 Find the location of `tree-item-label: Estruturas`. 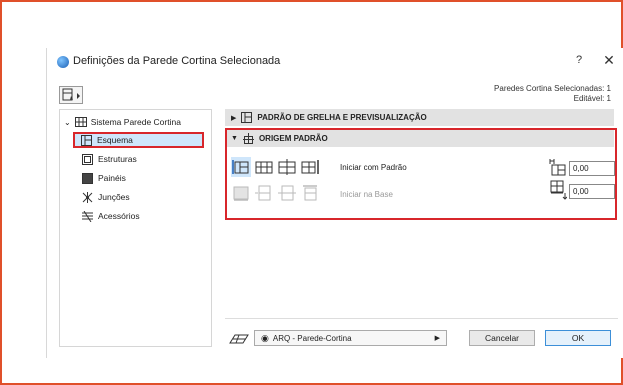

tree-item-label: Estruturas is located at coordinates (117, 159).